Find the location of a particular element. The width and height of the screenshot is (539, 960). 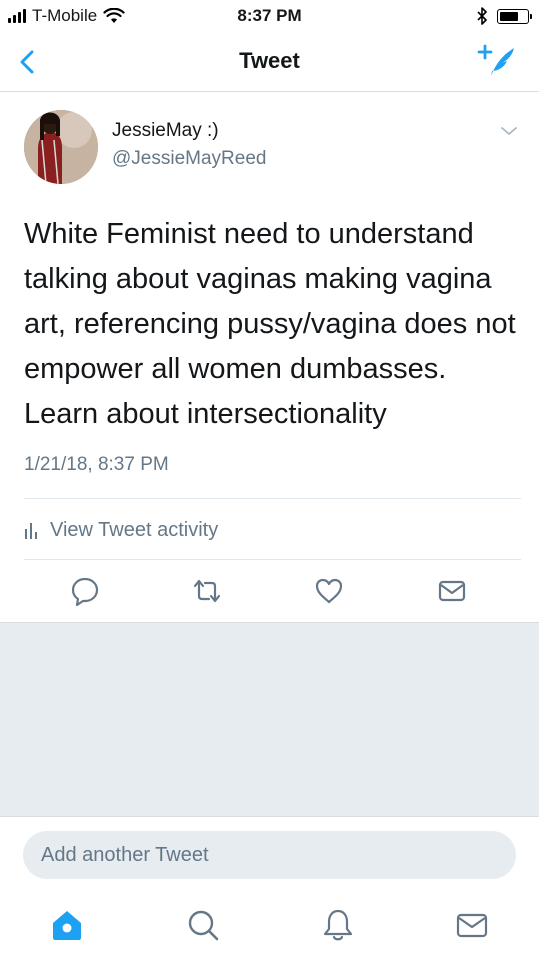

activity-label: View Tweet activity is located at coordinates (134, 529).